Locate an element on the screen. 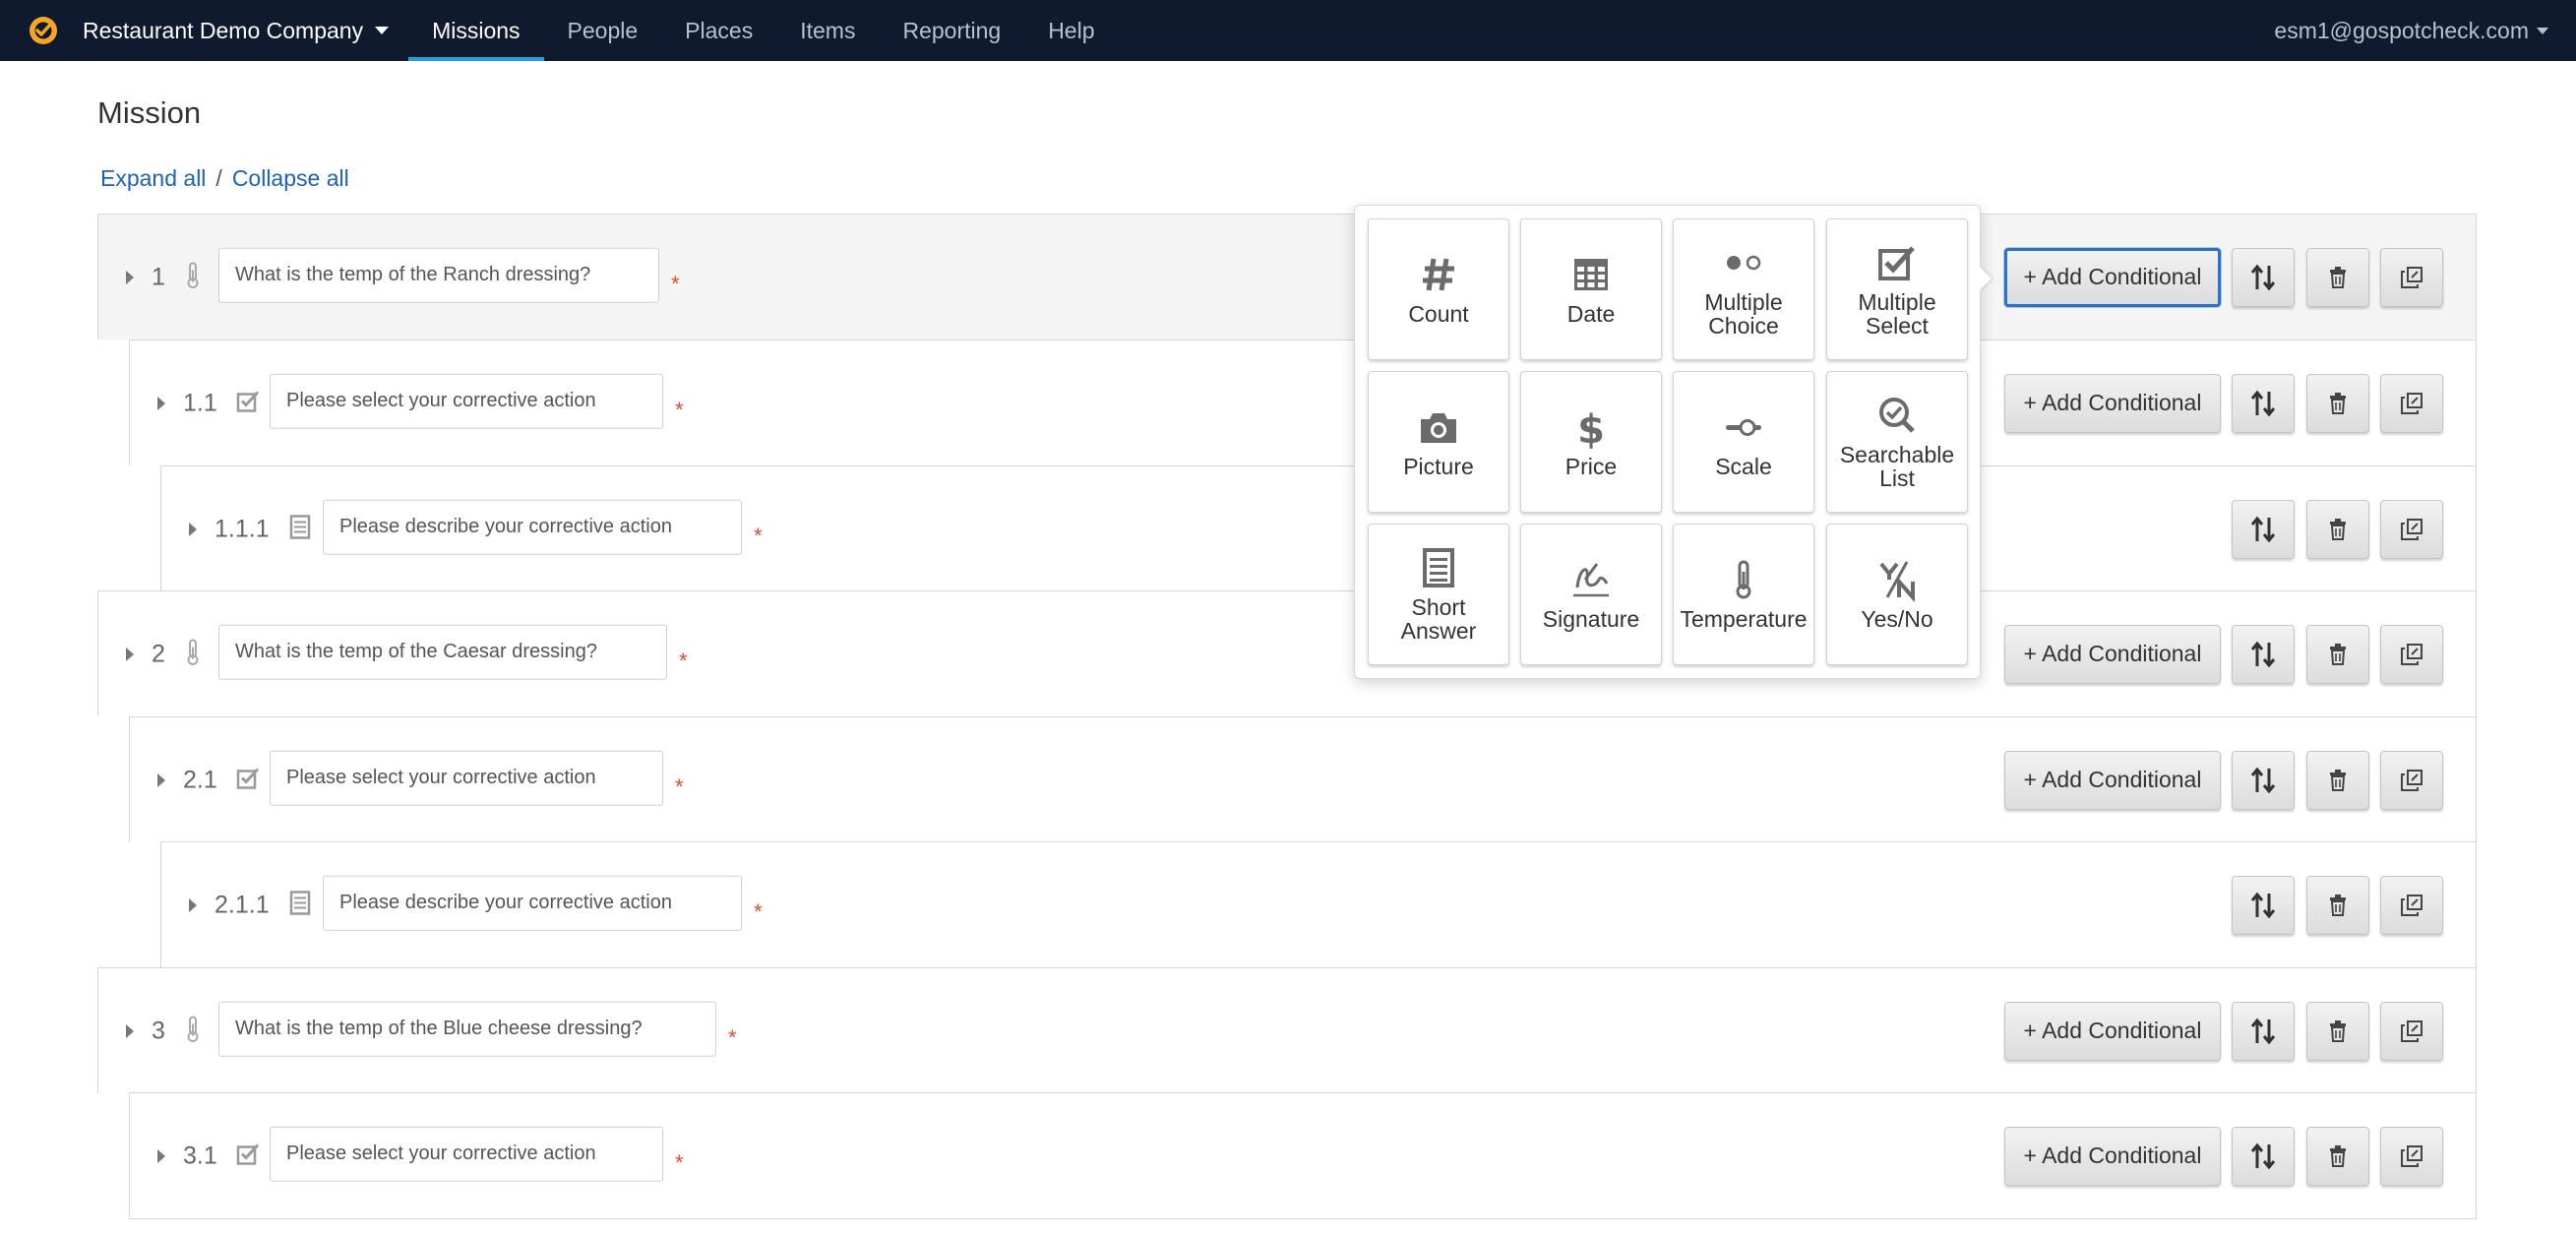  question-type-label: Date is located at coordinates (1591, 314).